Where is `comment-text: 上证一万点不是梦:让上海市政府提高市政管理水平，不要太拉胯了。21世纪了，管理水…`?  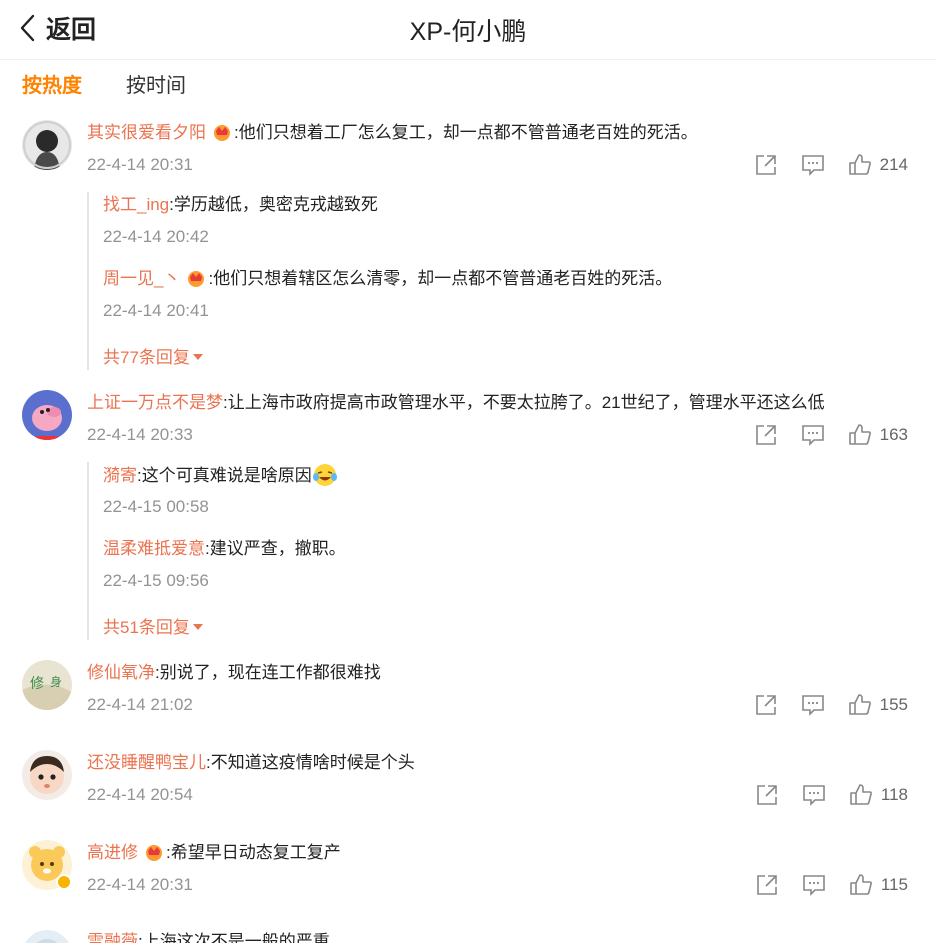
comment-text: 上证一万点不是梦:让上海市政府提高市政管理水平，不要太拉胯了。21世纪了，管理水… is located at coordinates (481, 403).